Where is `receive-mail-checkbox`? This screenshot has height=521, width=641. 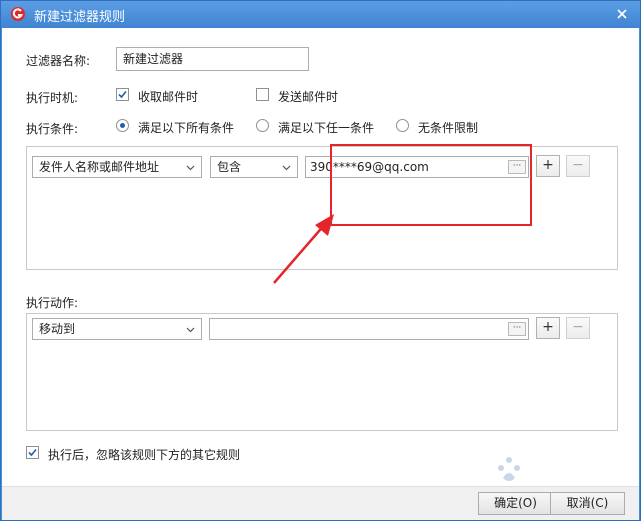 receive-mail-checkbox is located at coordinates (122, 94).